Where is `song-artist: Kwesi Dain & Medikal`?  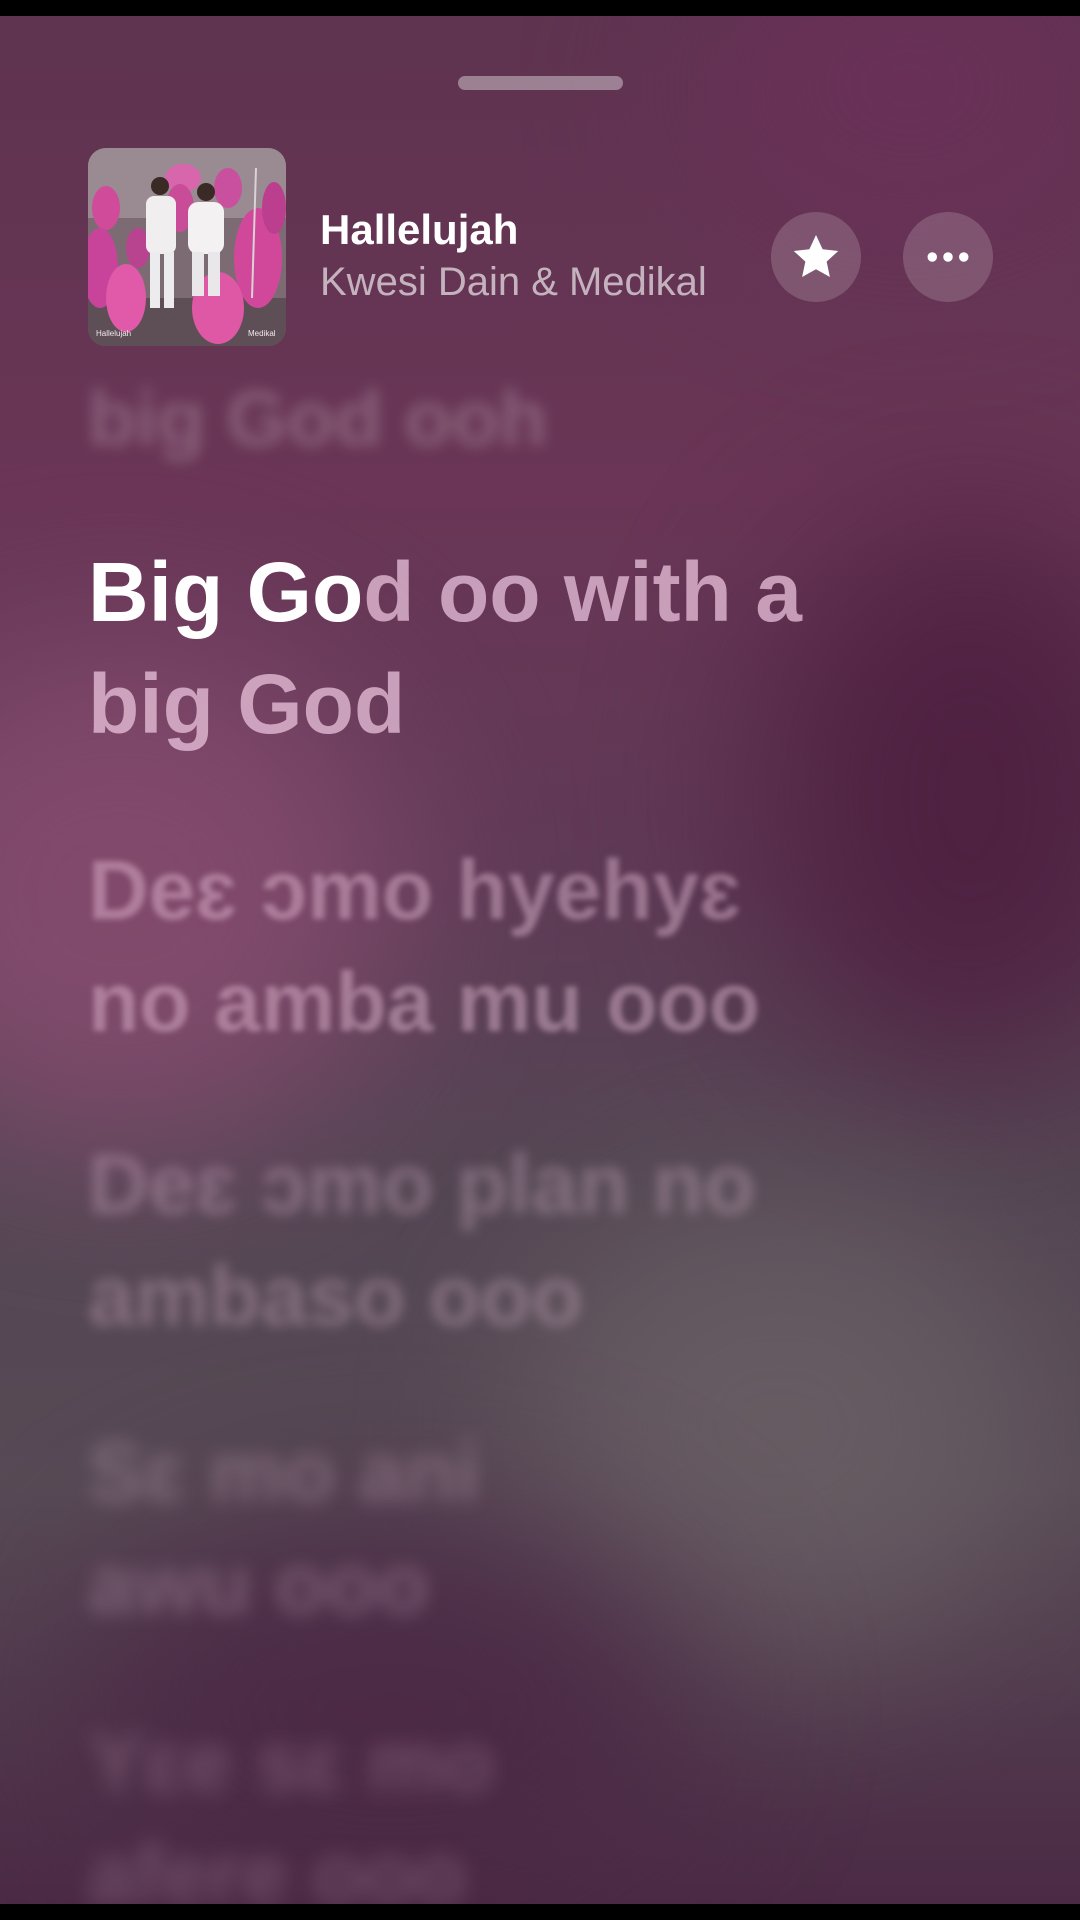 song-artist: Kwesi Dain & Medikal is located at coordinates (513, 282).